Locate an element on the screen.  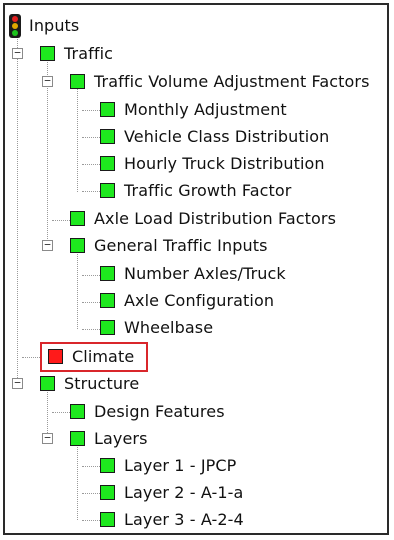
tree-node-label: Climate is located at coordinates (103, 356).